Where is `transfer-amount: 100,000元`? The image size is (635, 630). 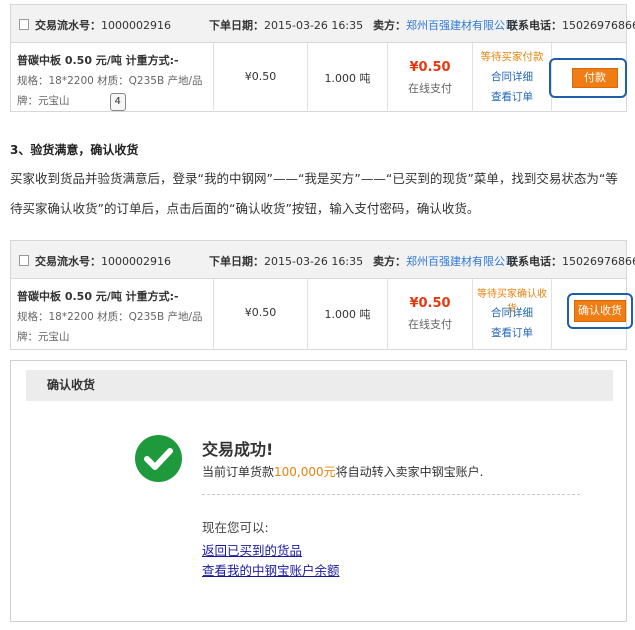 transfer-amount: 100,000元 is located at coordinates (305, 472).